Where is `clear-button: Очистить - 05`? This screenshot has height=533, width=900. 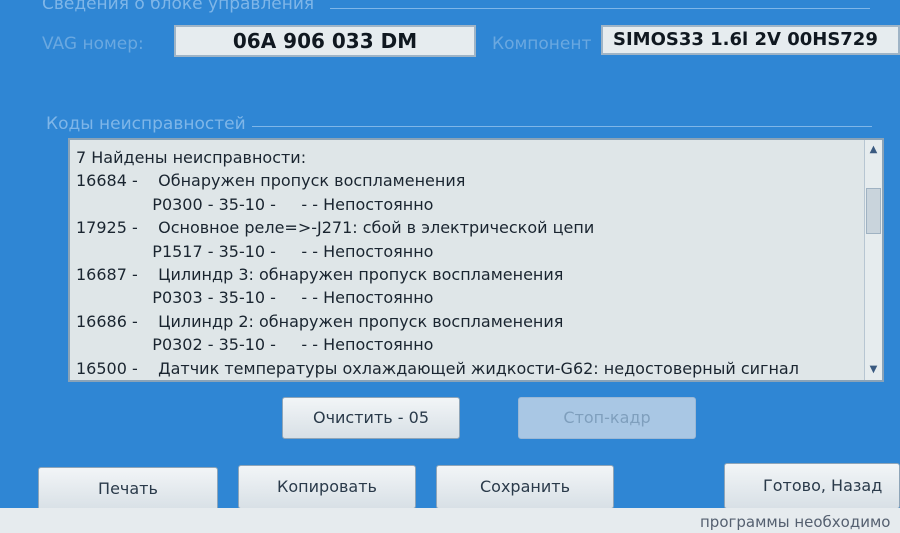
clear-button: Очистить - 05 is located at coordinates (371, 418).